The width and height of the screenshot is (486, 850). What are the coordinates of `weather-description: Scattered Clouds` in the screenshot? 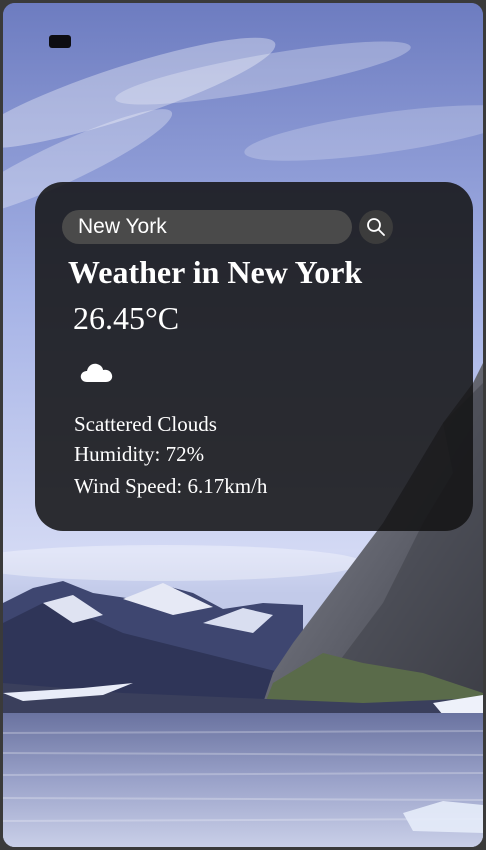 It's located at (145, 424).